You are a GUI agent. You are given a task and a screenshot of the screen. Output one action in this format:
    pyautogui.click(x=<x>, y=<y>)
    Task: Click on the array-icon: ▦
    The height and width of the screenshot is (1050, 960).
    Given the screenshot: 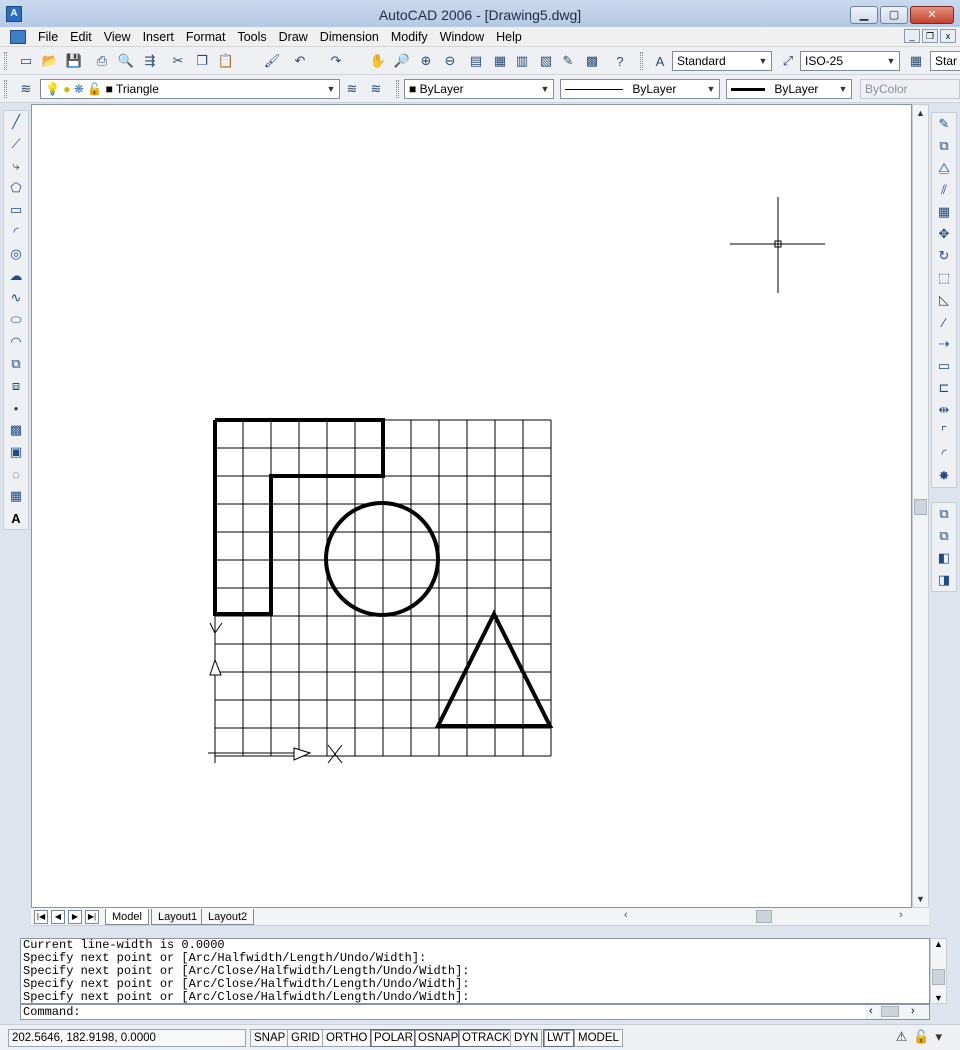 What is the action you would take?
    pyautogui.click(x=944, y=212)
    